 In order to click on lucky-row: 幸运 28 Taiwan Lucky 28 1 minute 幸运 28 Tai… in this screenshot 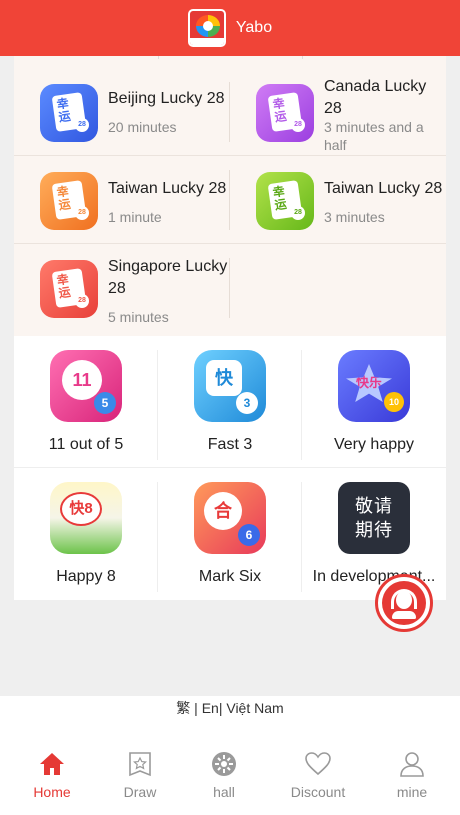, I will do `click(230, 200)`.